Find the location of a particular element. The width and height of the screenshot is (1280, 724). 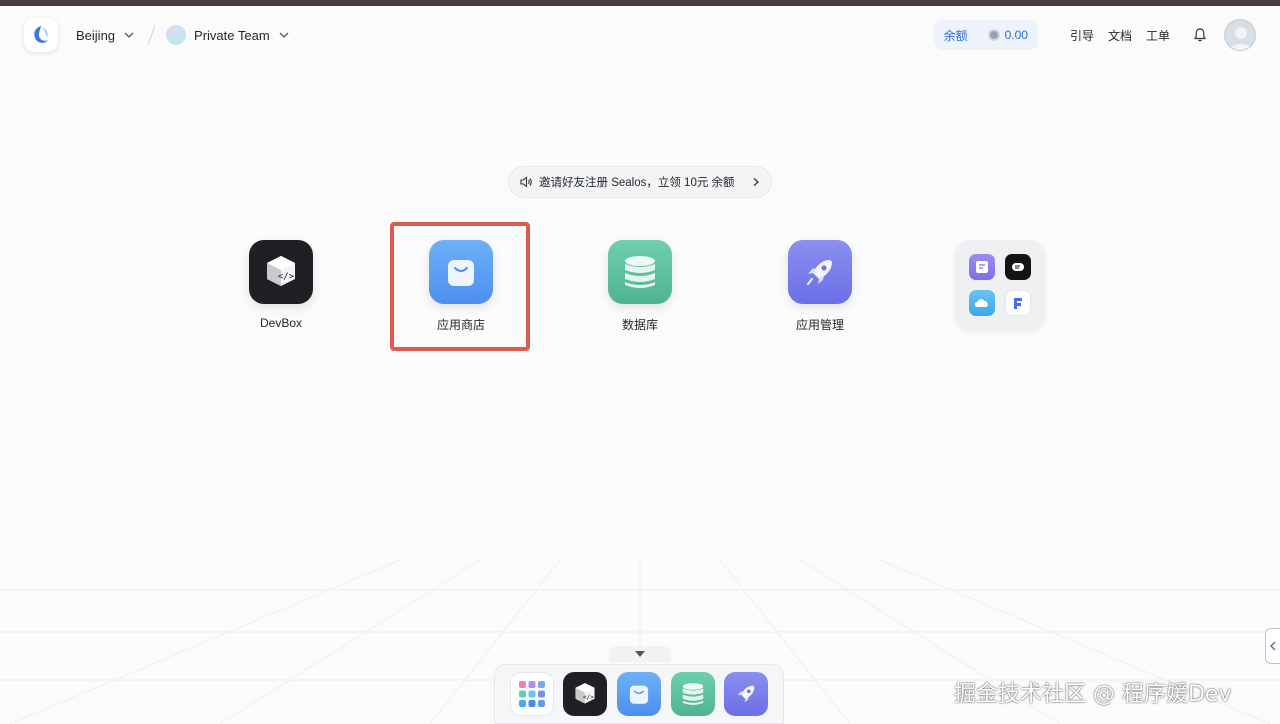

user-avatar is located at coordinates (1240, 35).